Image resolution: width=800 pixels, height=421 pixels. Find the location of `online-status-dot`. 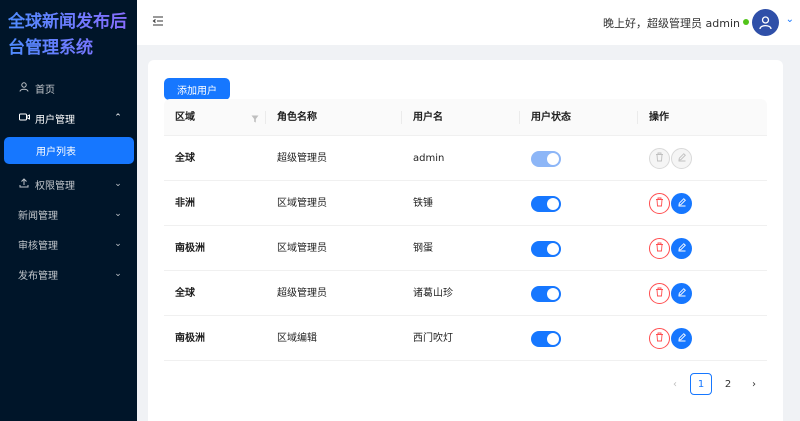

online-status-dot is located at coordinates (746, 22).